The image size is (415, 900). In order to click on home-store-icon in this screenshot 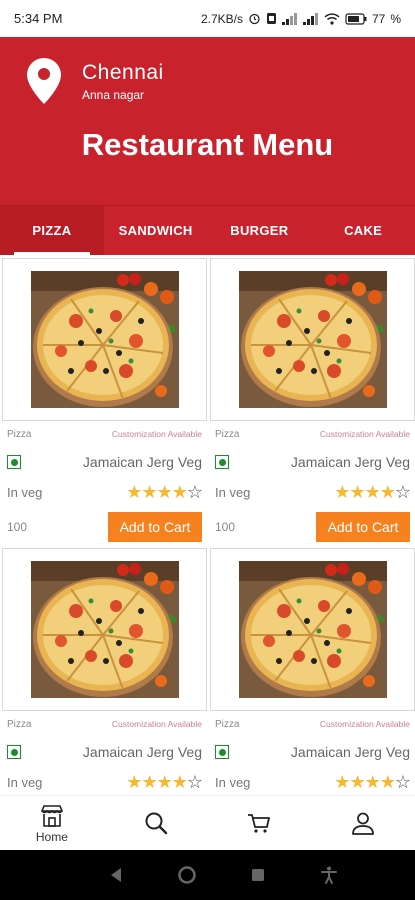, I will do `click(52, 815)`.